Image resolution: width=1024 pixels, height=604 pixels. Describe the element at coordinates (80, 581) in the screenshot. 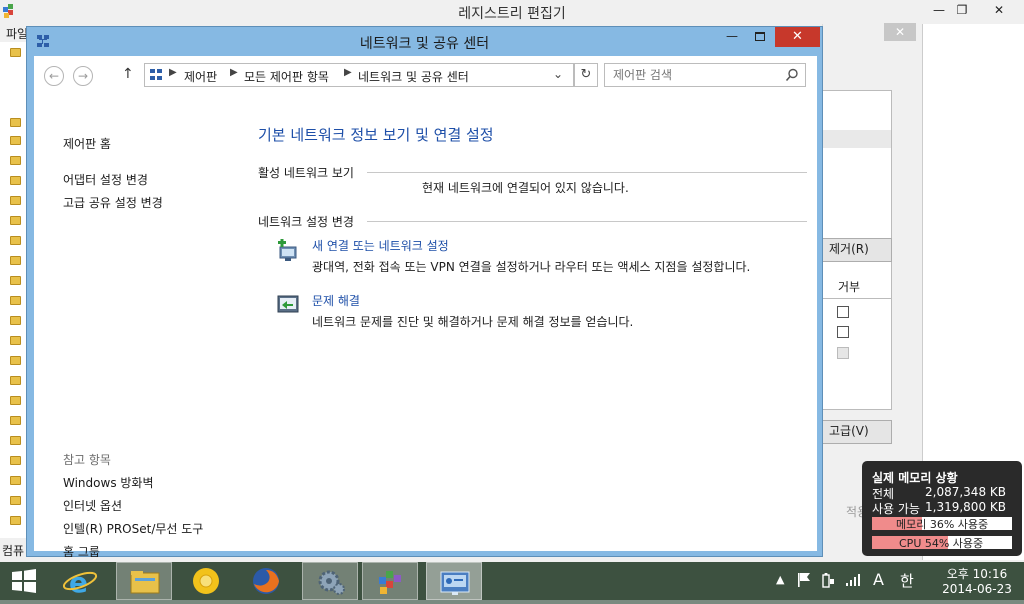

I see `taskbar-internet-explorer: e` at that location.